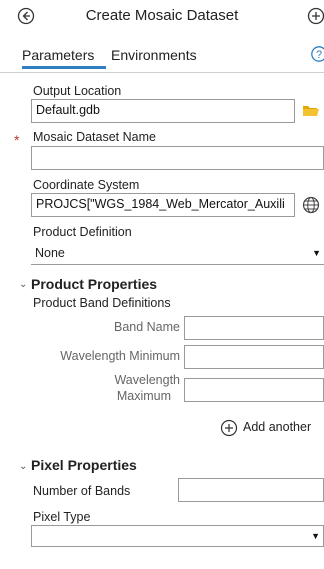 The width and height of the screenshot is (324, 569). I want to click on wavelength-maximum-field, so click(254, 390).